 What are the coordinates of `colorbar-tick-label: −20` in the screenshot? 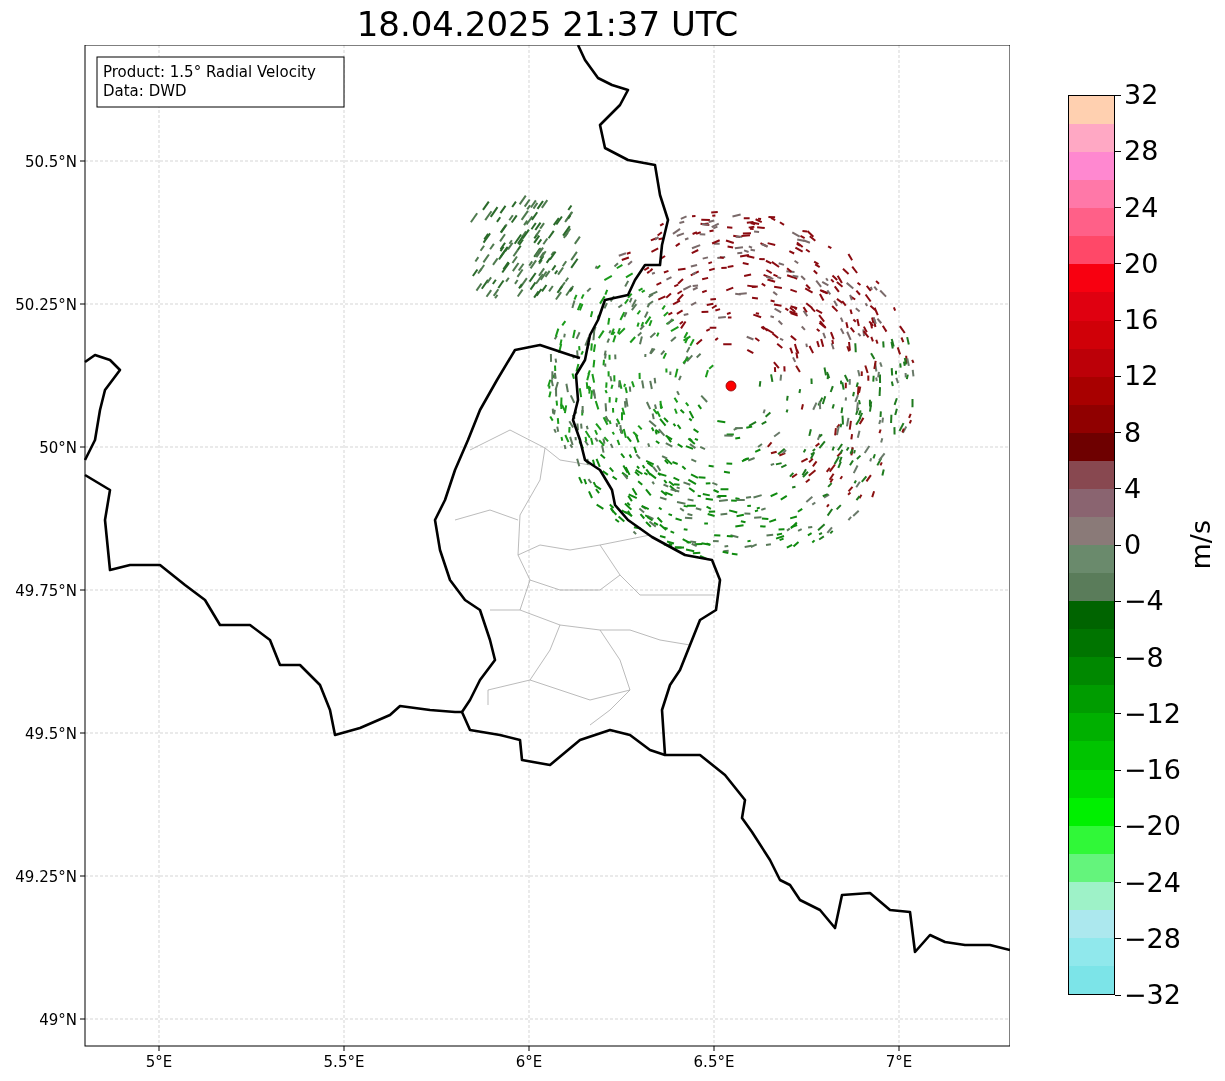 It's located at (1152, 826).